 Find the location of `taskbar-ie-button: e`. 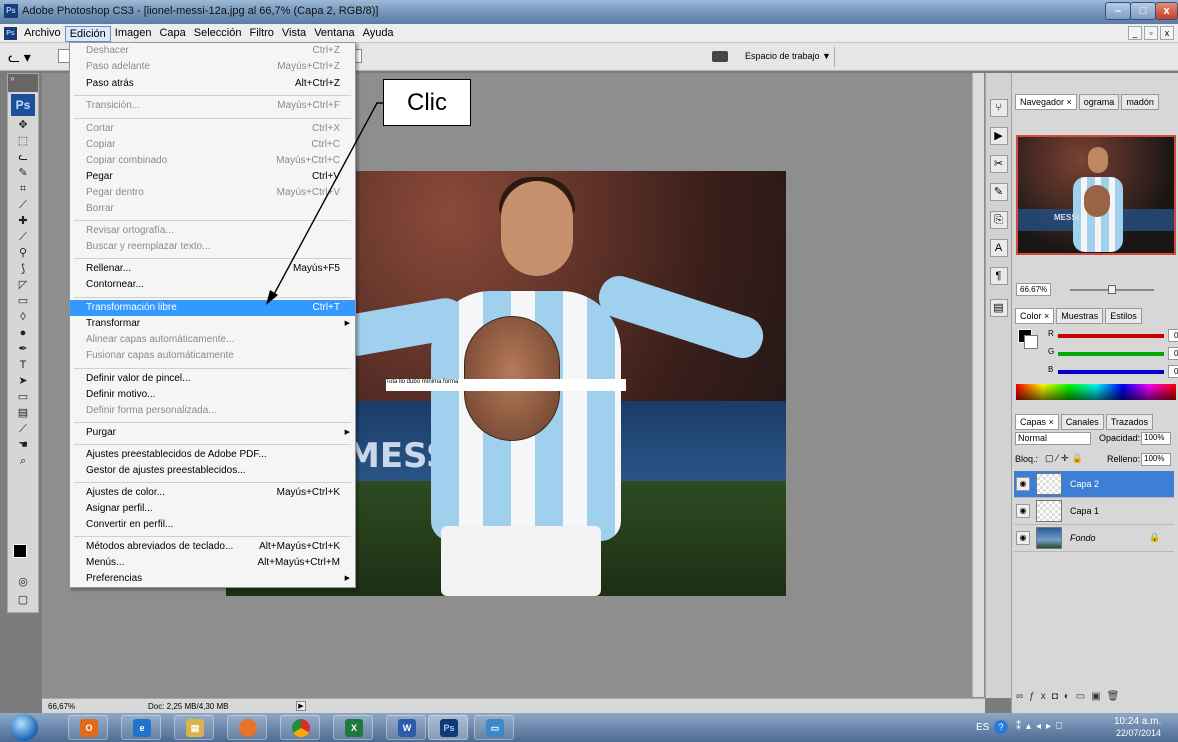

taskbar-ie-button: e is located at coordinates (141, 727).